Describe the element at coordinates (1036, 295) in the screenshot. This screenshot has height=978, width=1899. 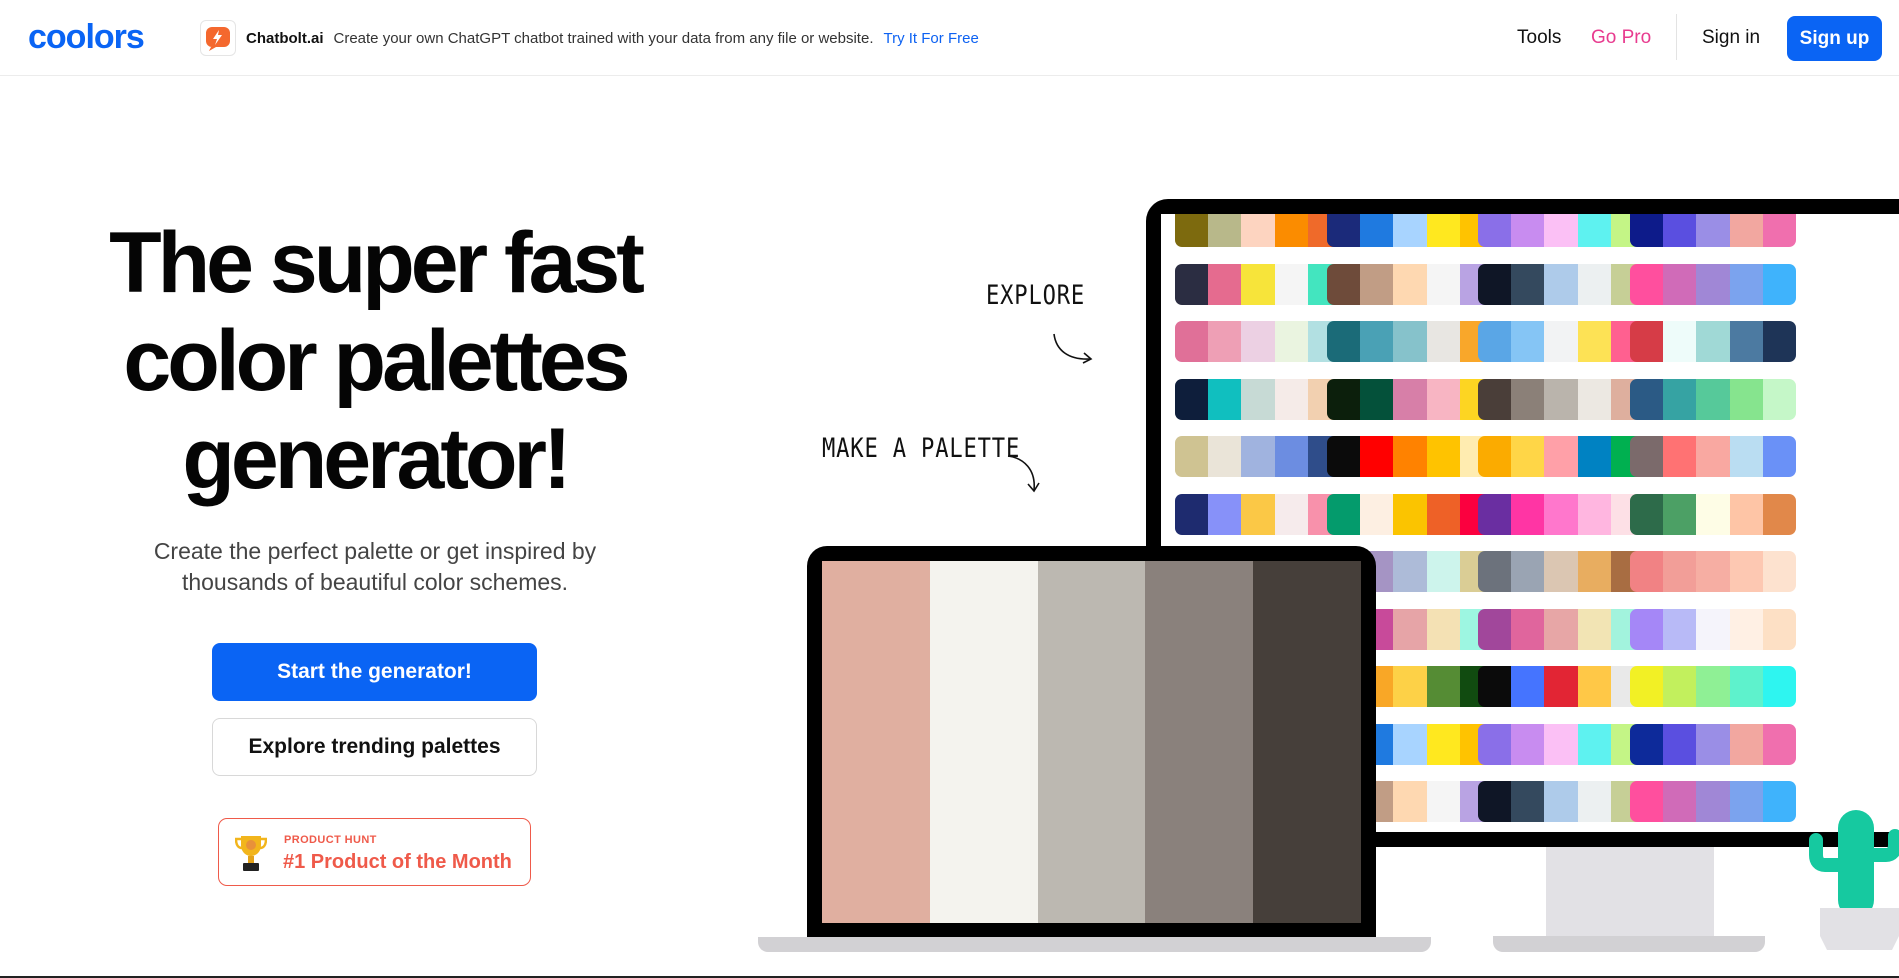
I see `explore-annotation: EXPLORE` at that location.